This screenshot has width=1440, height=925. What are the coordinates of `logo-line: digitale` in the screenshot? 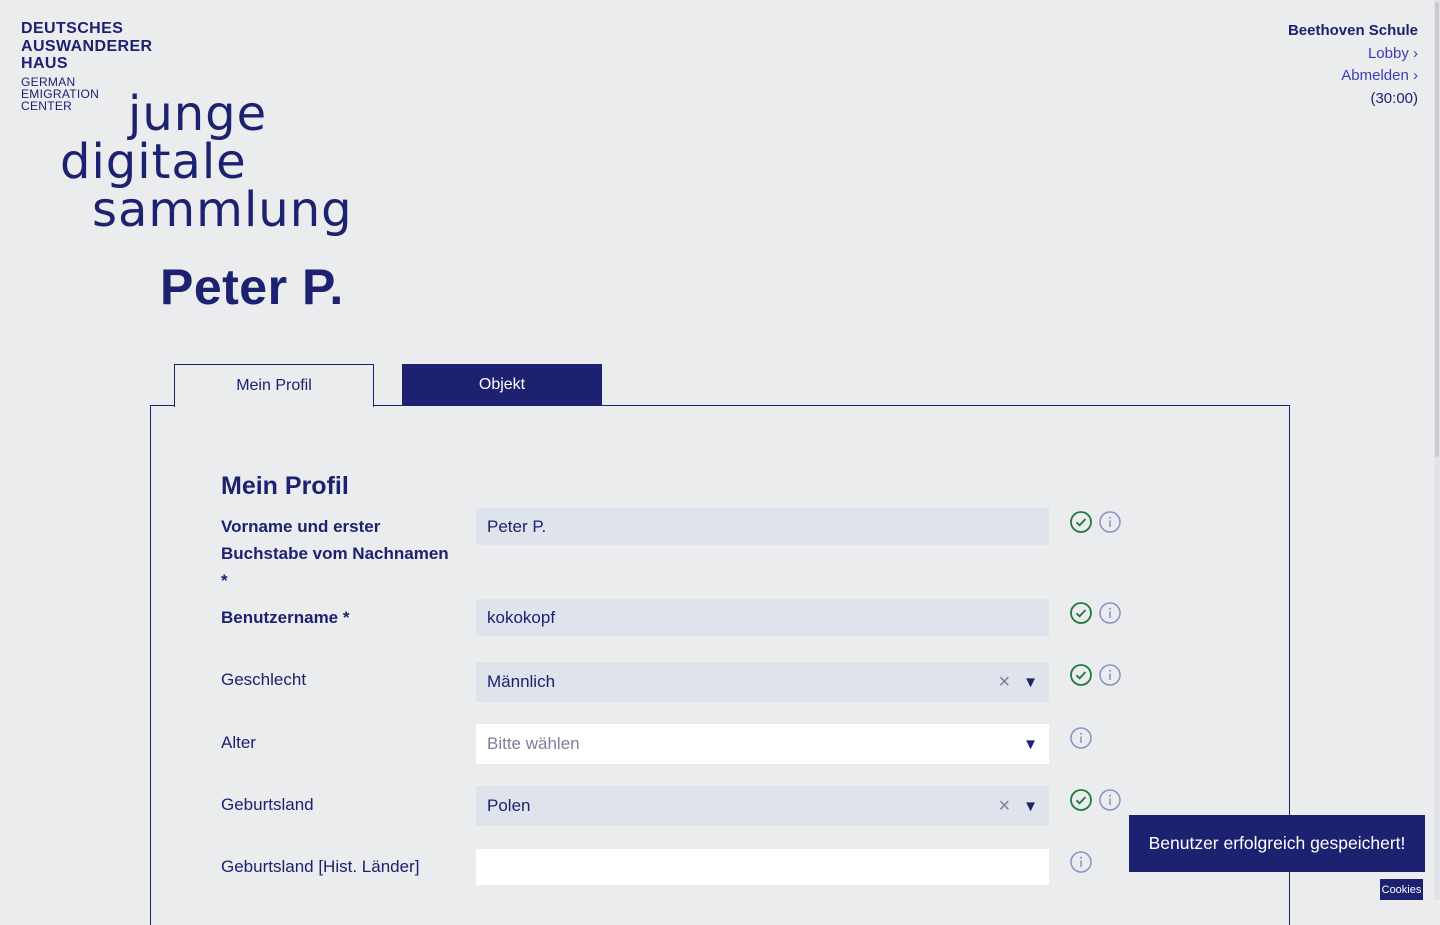 It's located at (153, 162).